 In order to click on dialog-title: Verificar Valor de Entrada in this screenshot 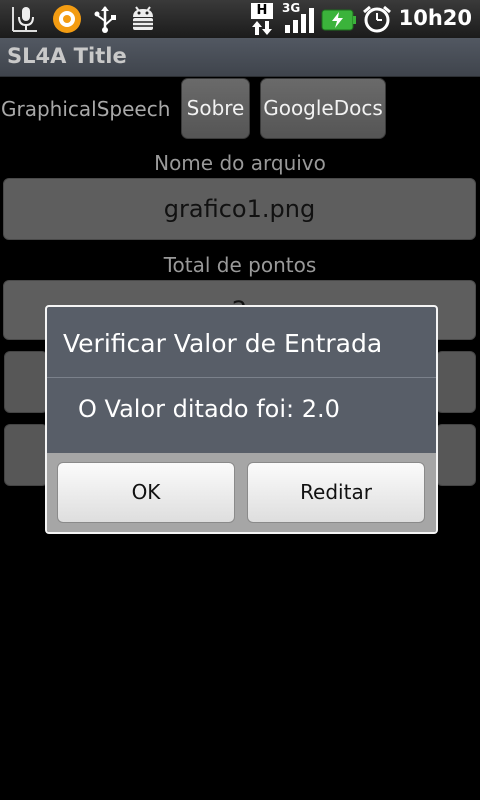, I will do `click(223, 343)`.